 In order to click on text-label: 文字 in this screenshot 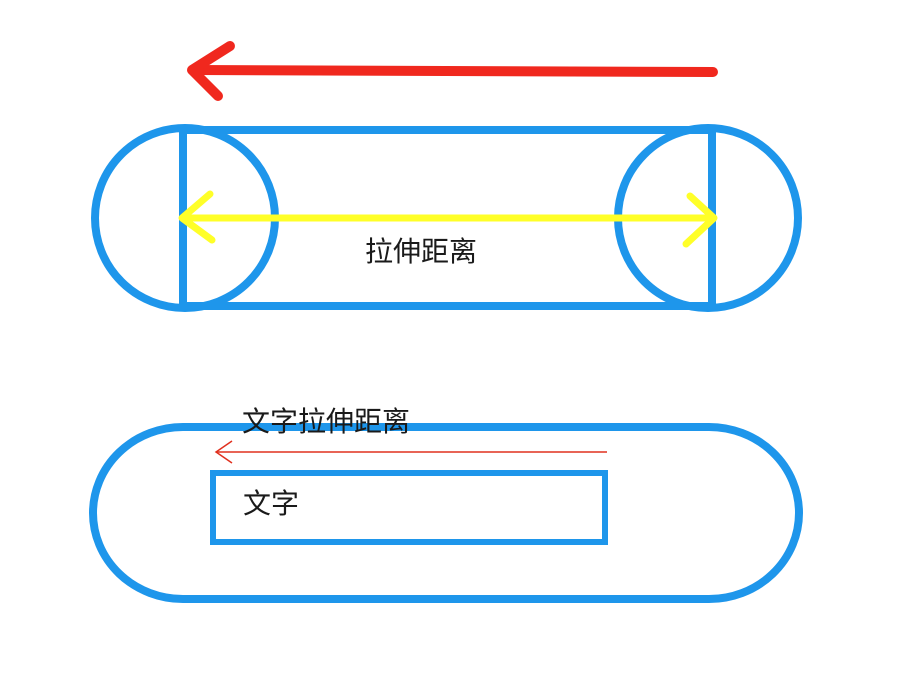, I will do `click(271, 503)`.